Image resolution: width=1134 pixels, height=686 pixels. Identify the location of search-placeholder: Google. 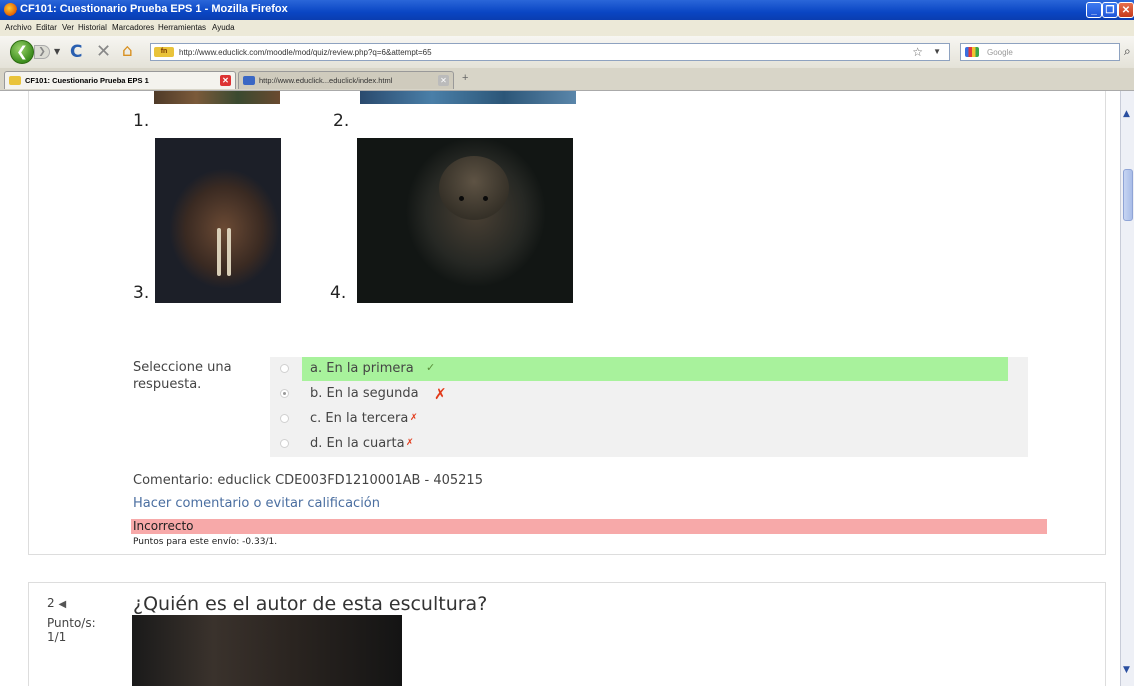
(1000, 52).